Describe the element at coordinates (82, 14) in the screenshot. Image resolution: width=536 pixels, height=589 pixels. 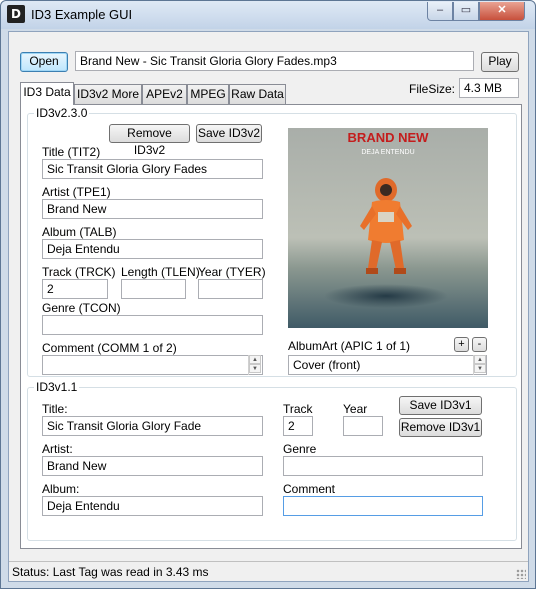
I see `window-title: ID3 Example GUI` at that location.